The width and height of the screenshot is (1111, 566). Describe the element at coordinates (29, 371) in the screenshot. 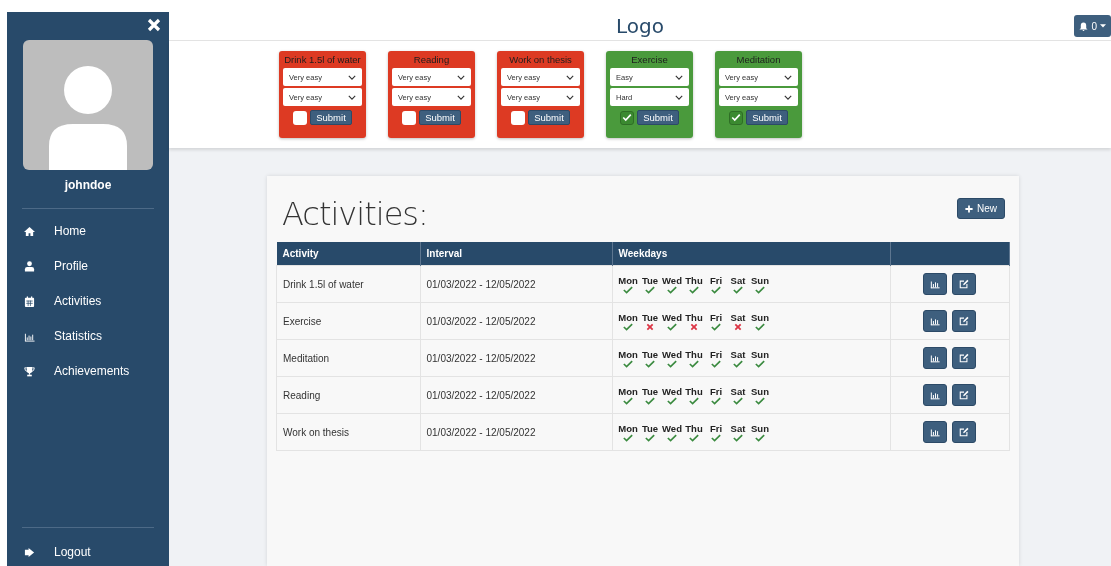

I see `trophy-icon` at that location.